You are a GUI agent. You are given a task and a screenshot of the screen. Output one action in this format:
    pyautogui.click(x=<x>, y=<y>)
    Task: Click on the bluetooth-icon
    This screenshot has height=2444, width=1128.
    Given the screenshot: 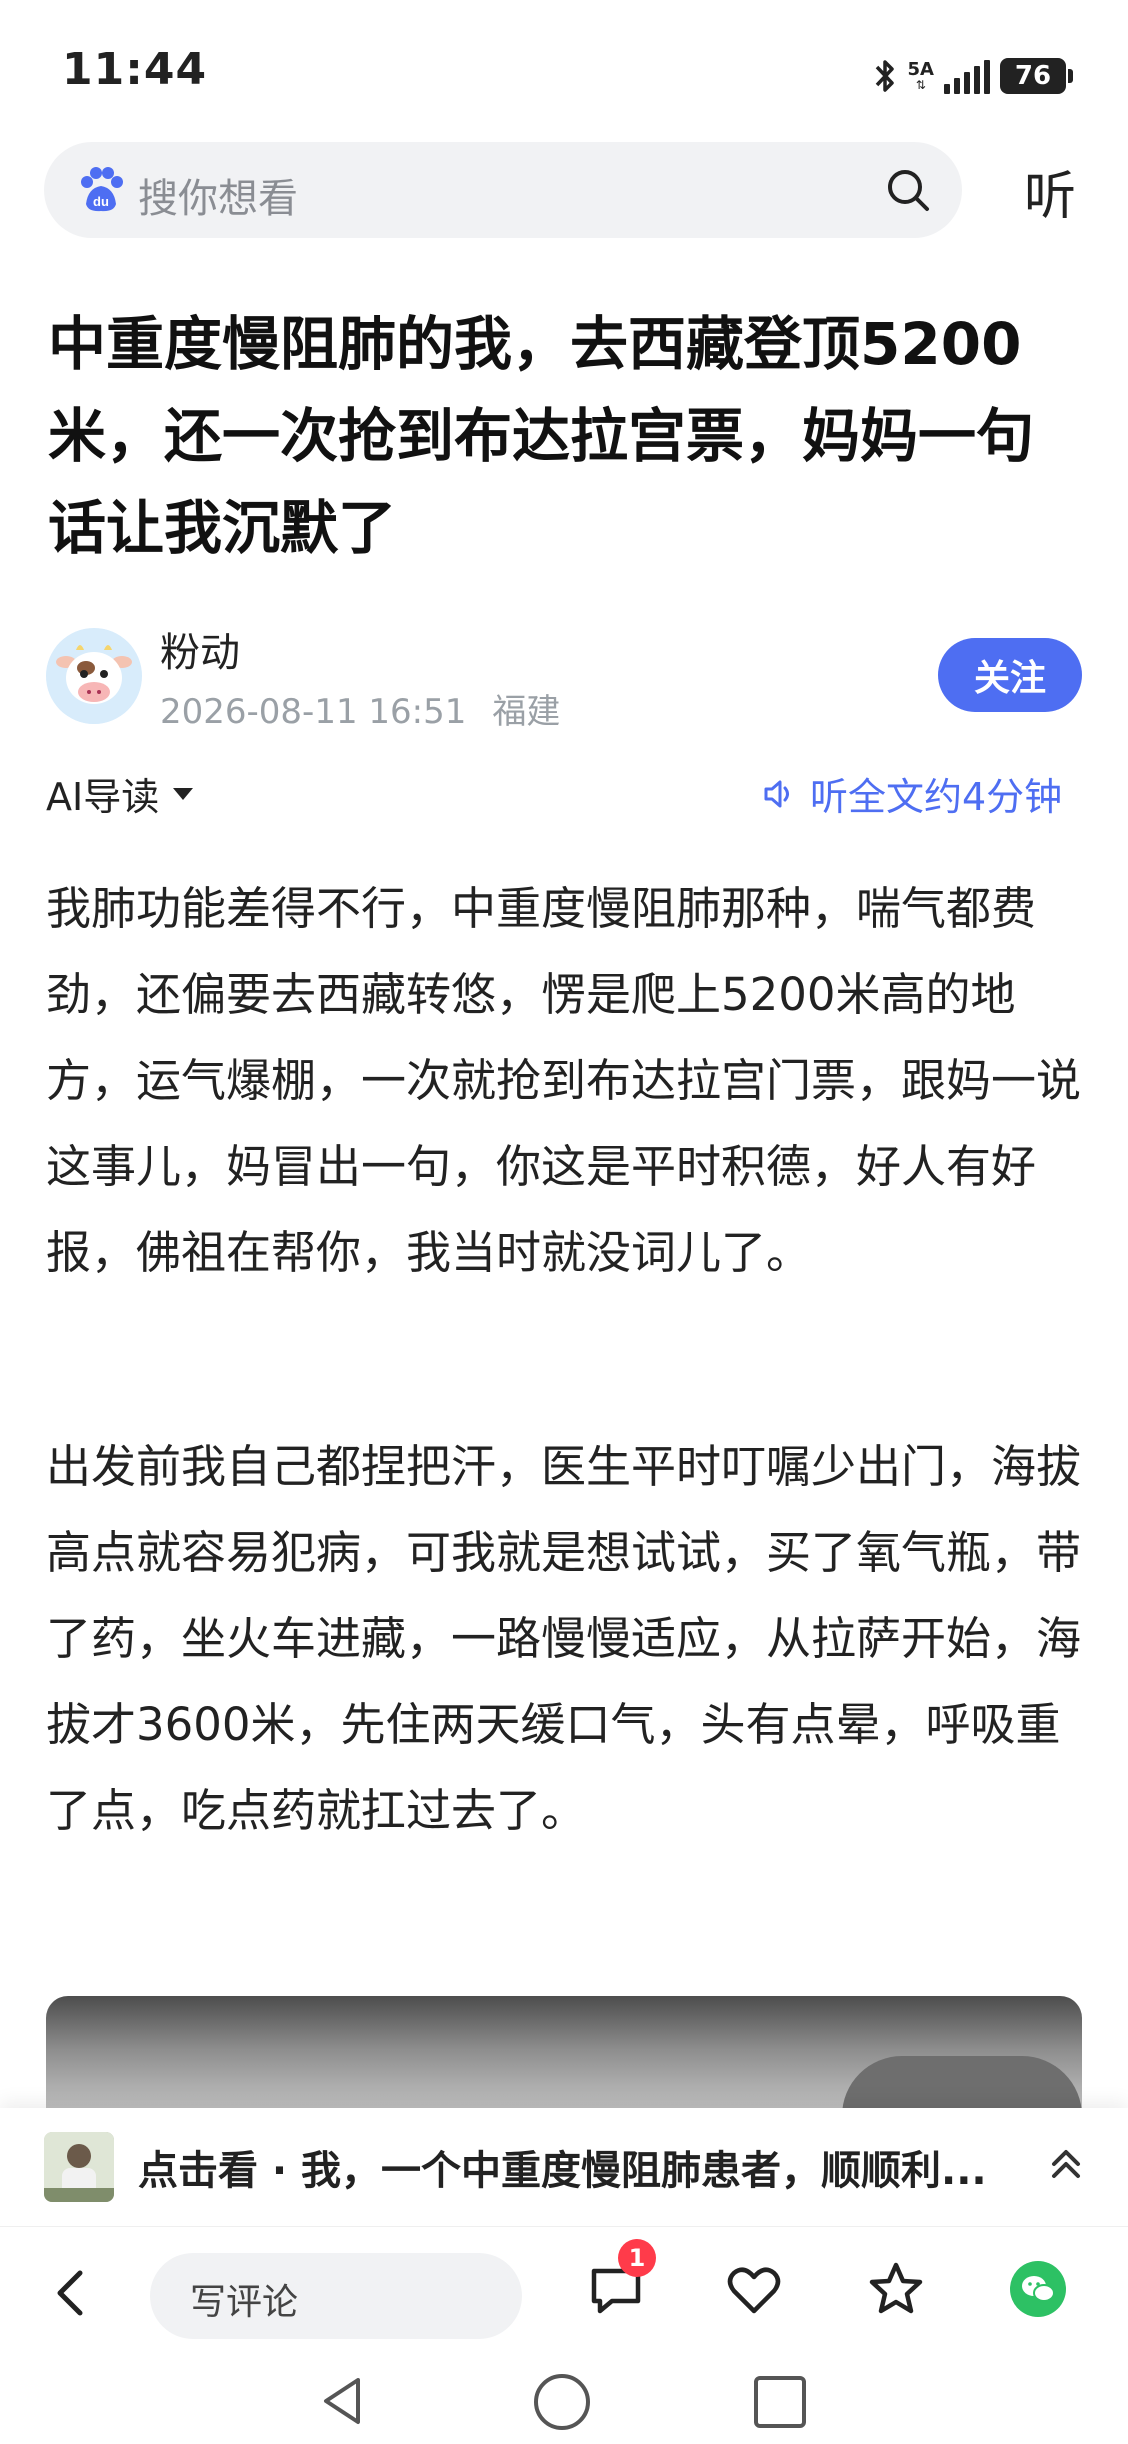 What is the action you would take?
    pyautogui.click(x=884, y=76)
    